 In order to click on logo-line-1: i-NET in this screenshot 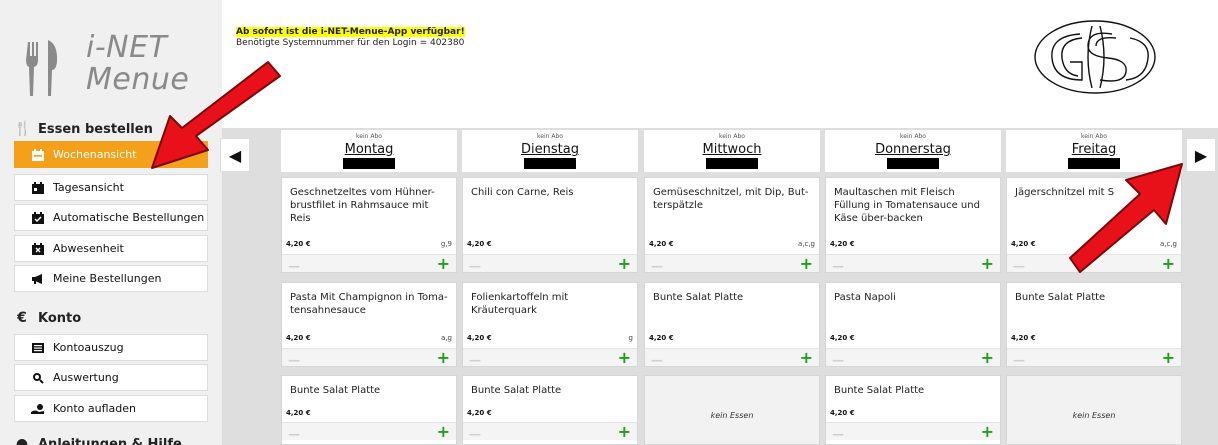, I will do `click(127, 47)`.